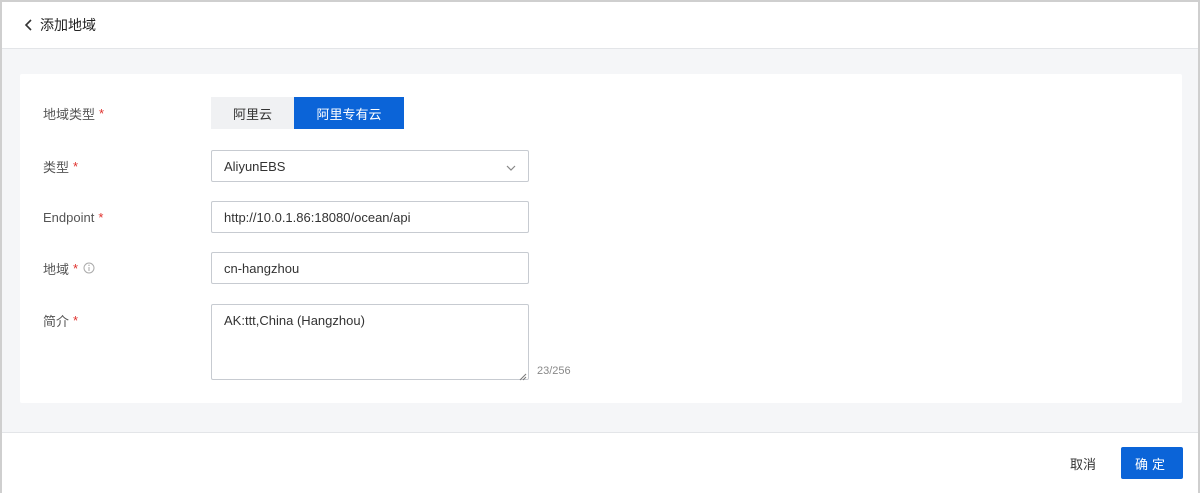 This screenshot has height=493, width=1200. What do you see at coordinates (294, 320) in the screenshot?
I see `description-text: AK:ttt,China (Hangzhou)` at bounding box center [294, 320].